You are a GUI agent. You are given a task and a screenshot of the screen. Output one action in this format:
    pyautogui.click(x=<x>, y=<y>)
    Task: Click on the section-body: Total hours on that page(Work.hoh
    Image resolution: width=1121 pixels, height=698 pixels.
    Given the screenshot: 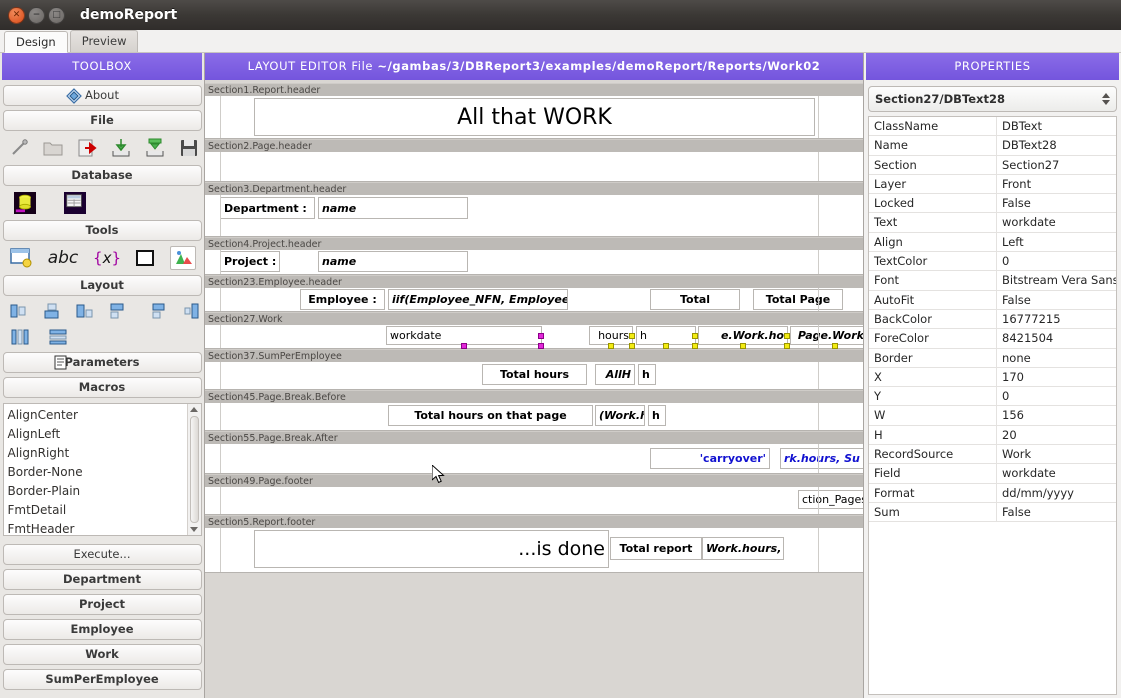 What is the action you would take?
    pyautogui.click(x=534, y=417)
    